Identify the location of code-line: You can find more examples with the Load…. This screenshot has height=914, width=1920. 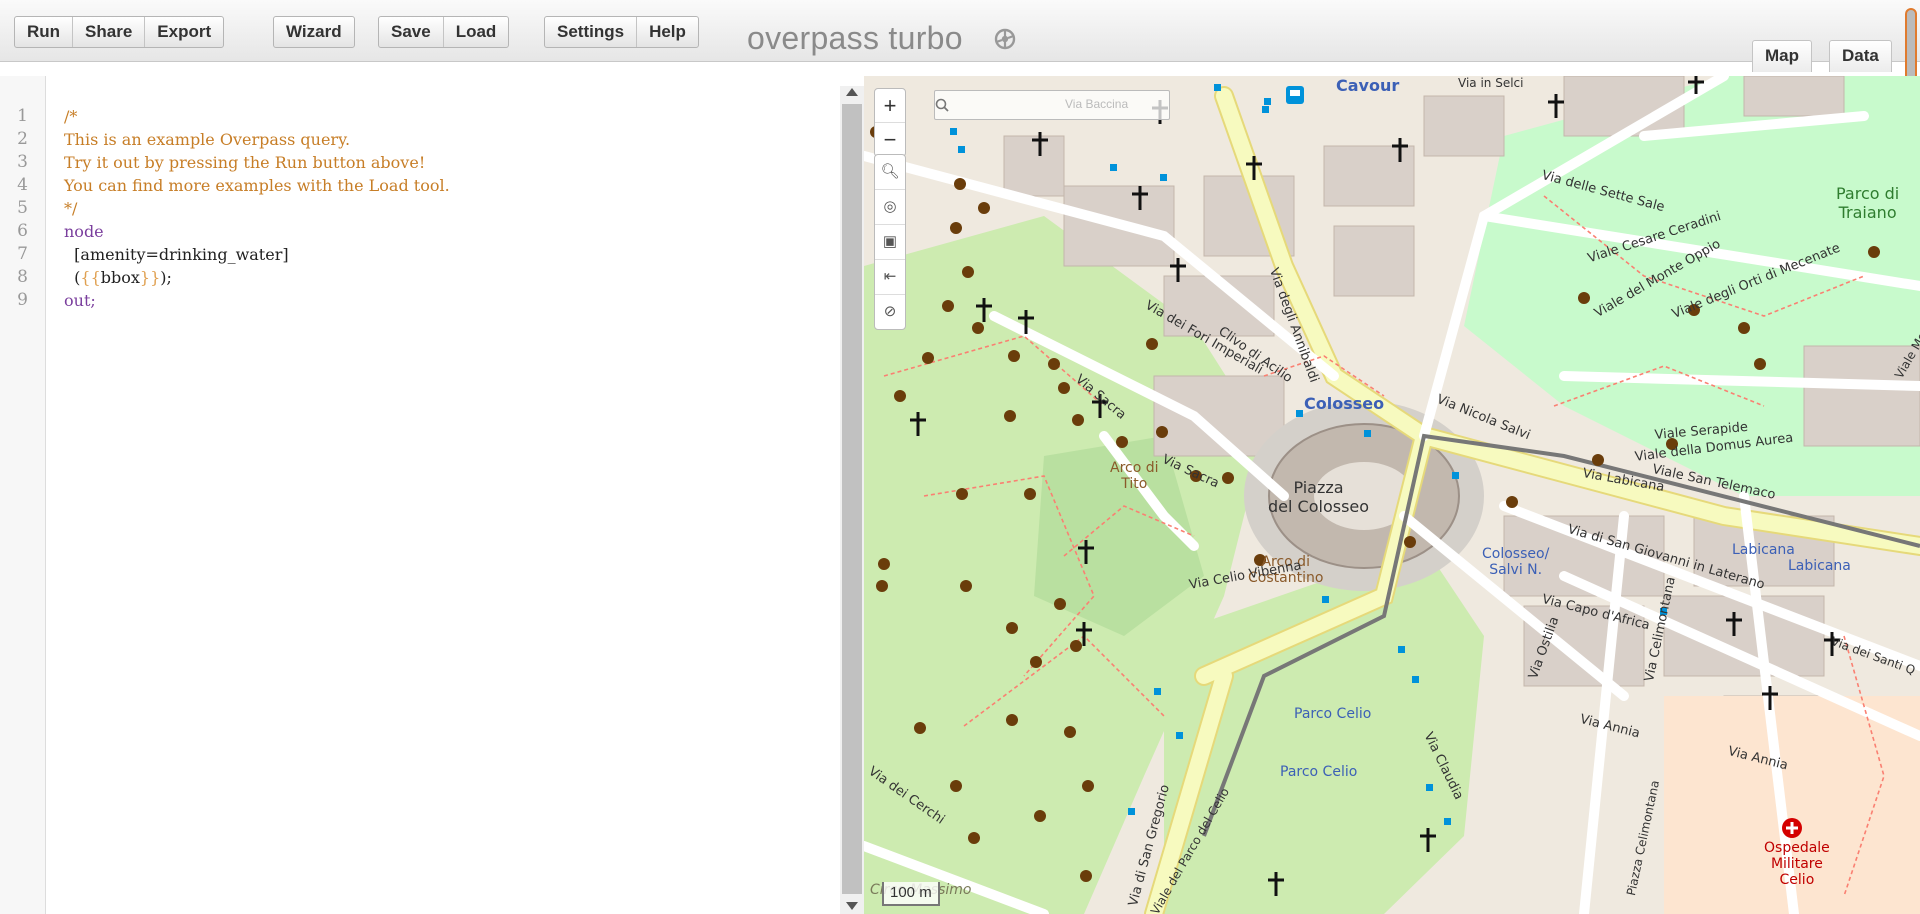
(257, 185).